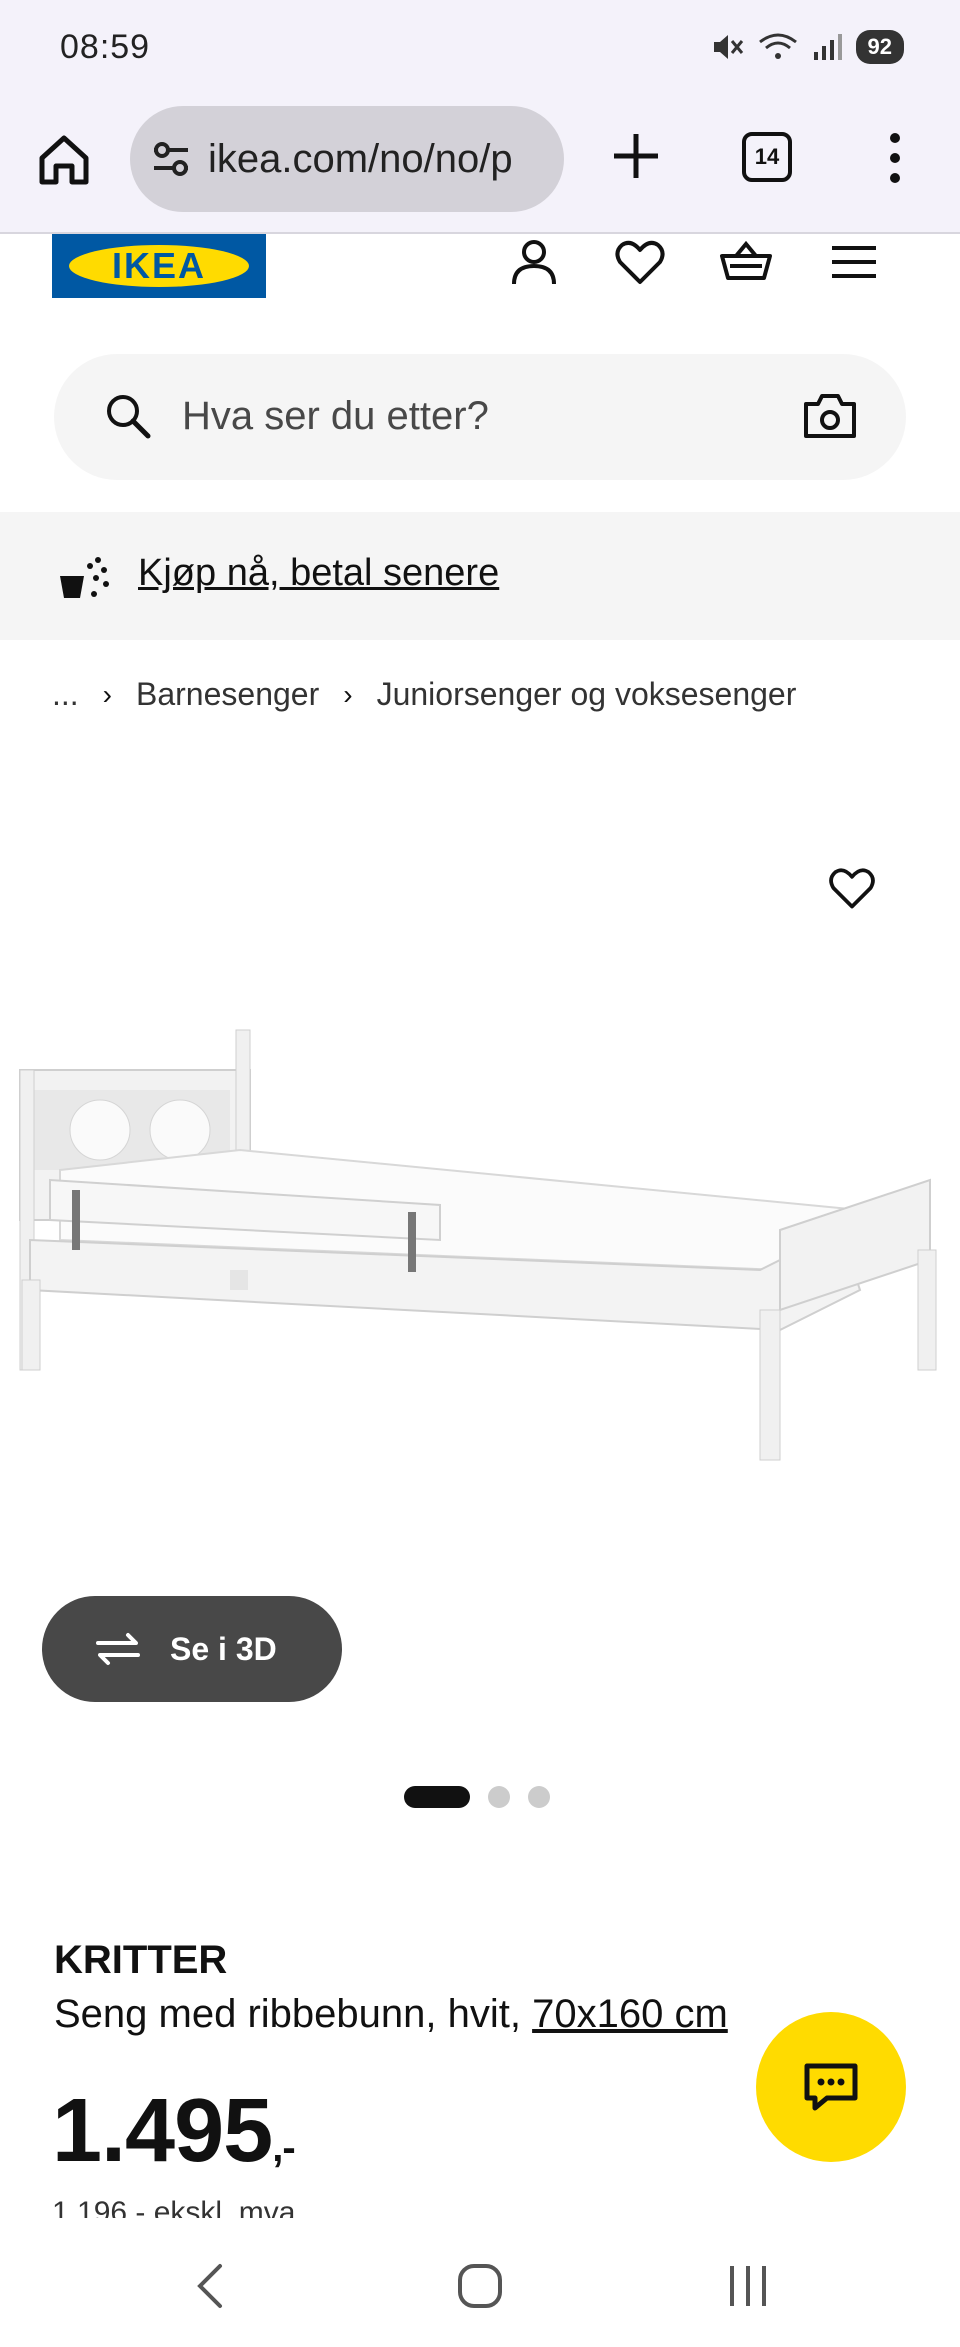  Describe the element at coordinates (852, 888) in the screenshot. I see `add-to-wishlist-icon` at that location.